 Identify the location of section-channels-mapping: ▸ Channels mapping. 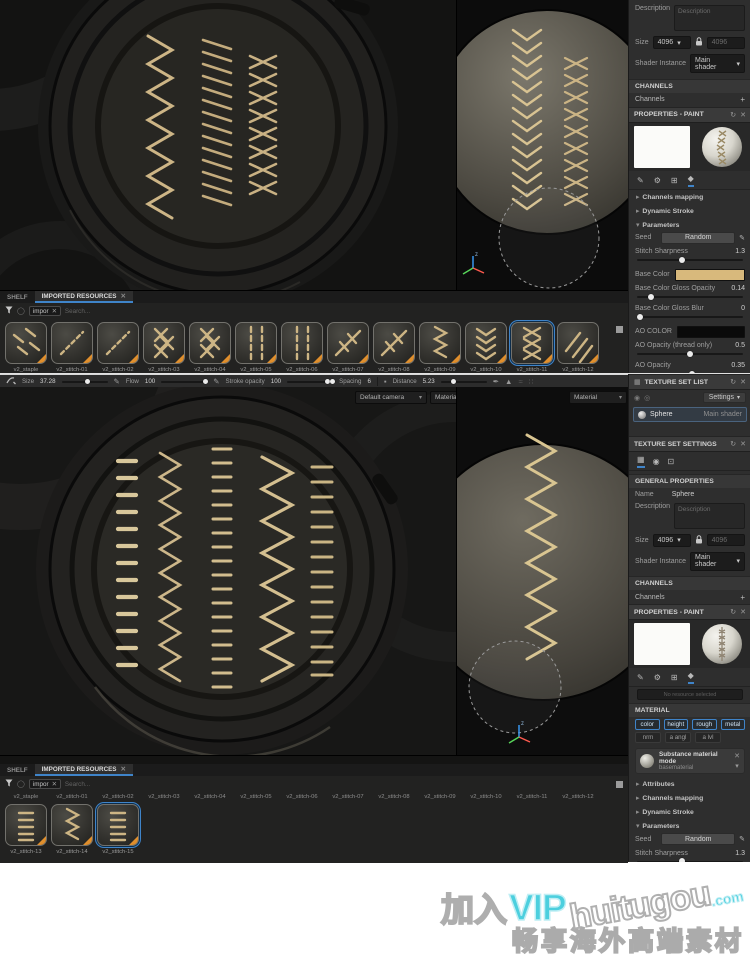
(689, 197).